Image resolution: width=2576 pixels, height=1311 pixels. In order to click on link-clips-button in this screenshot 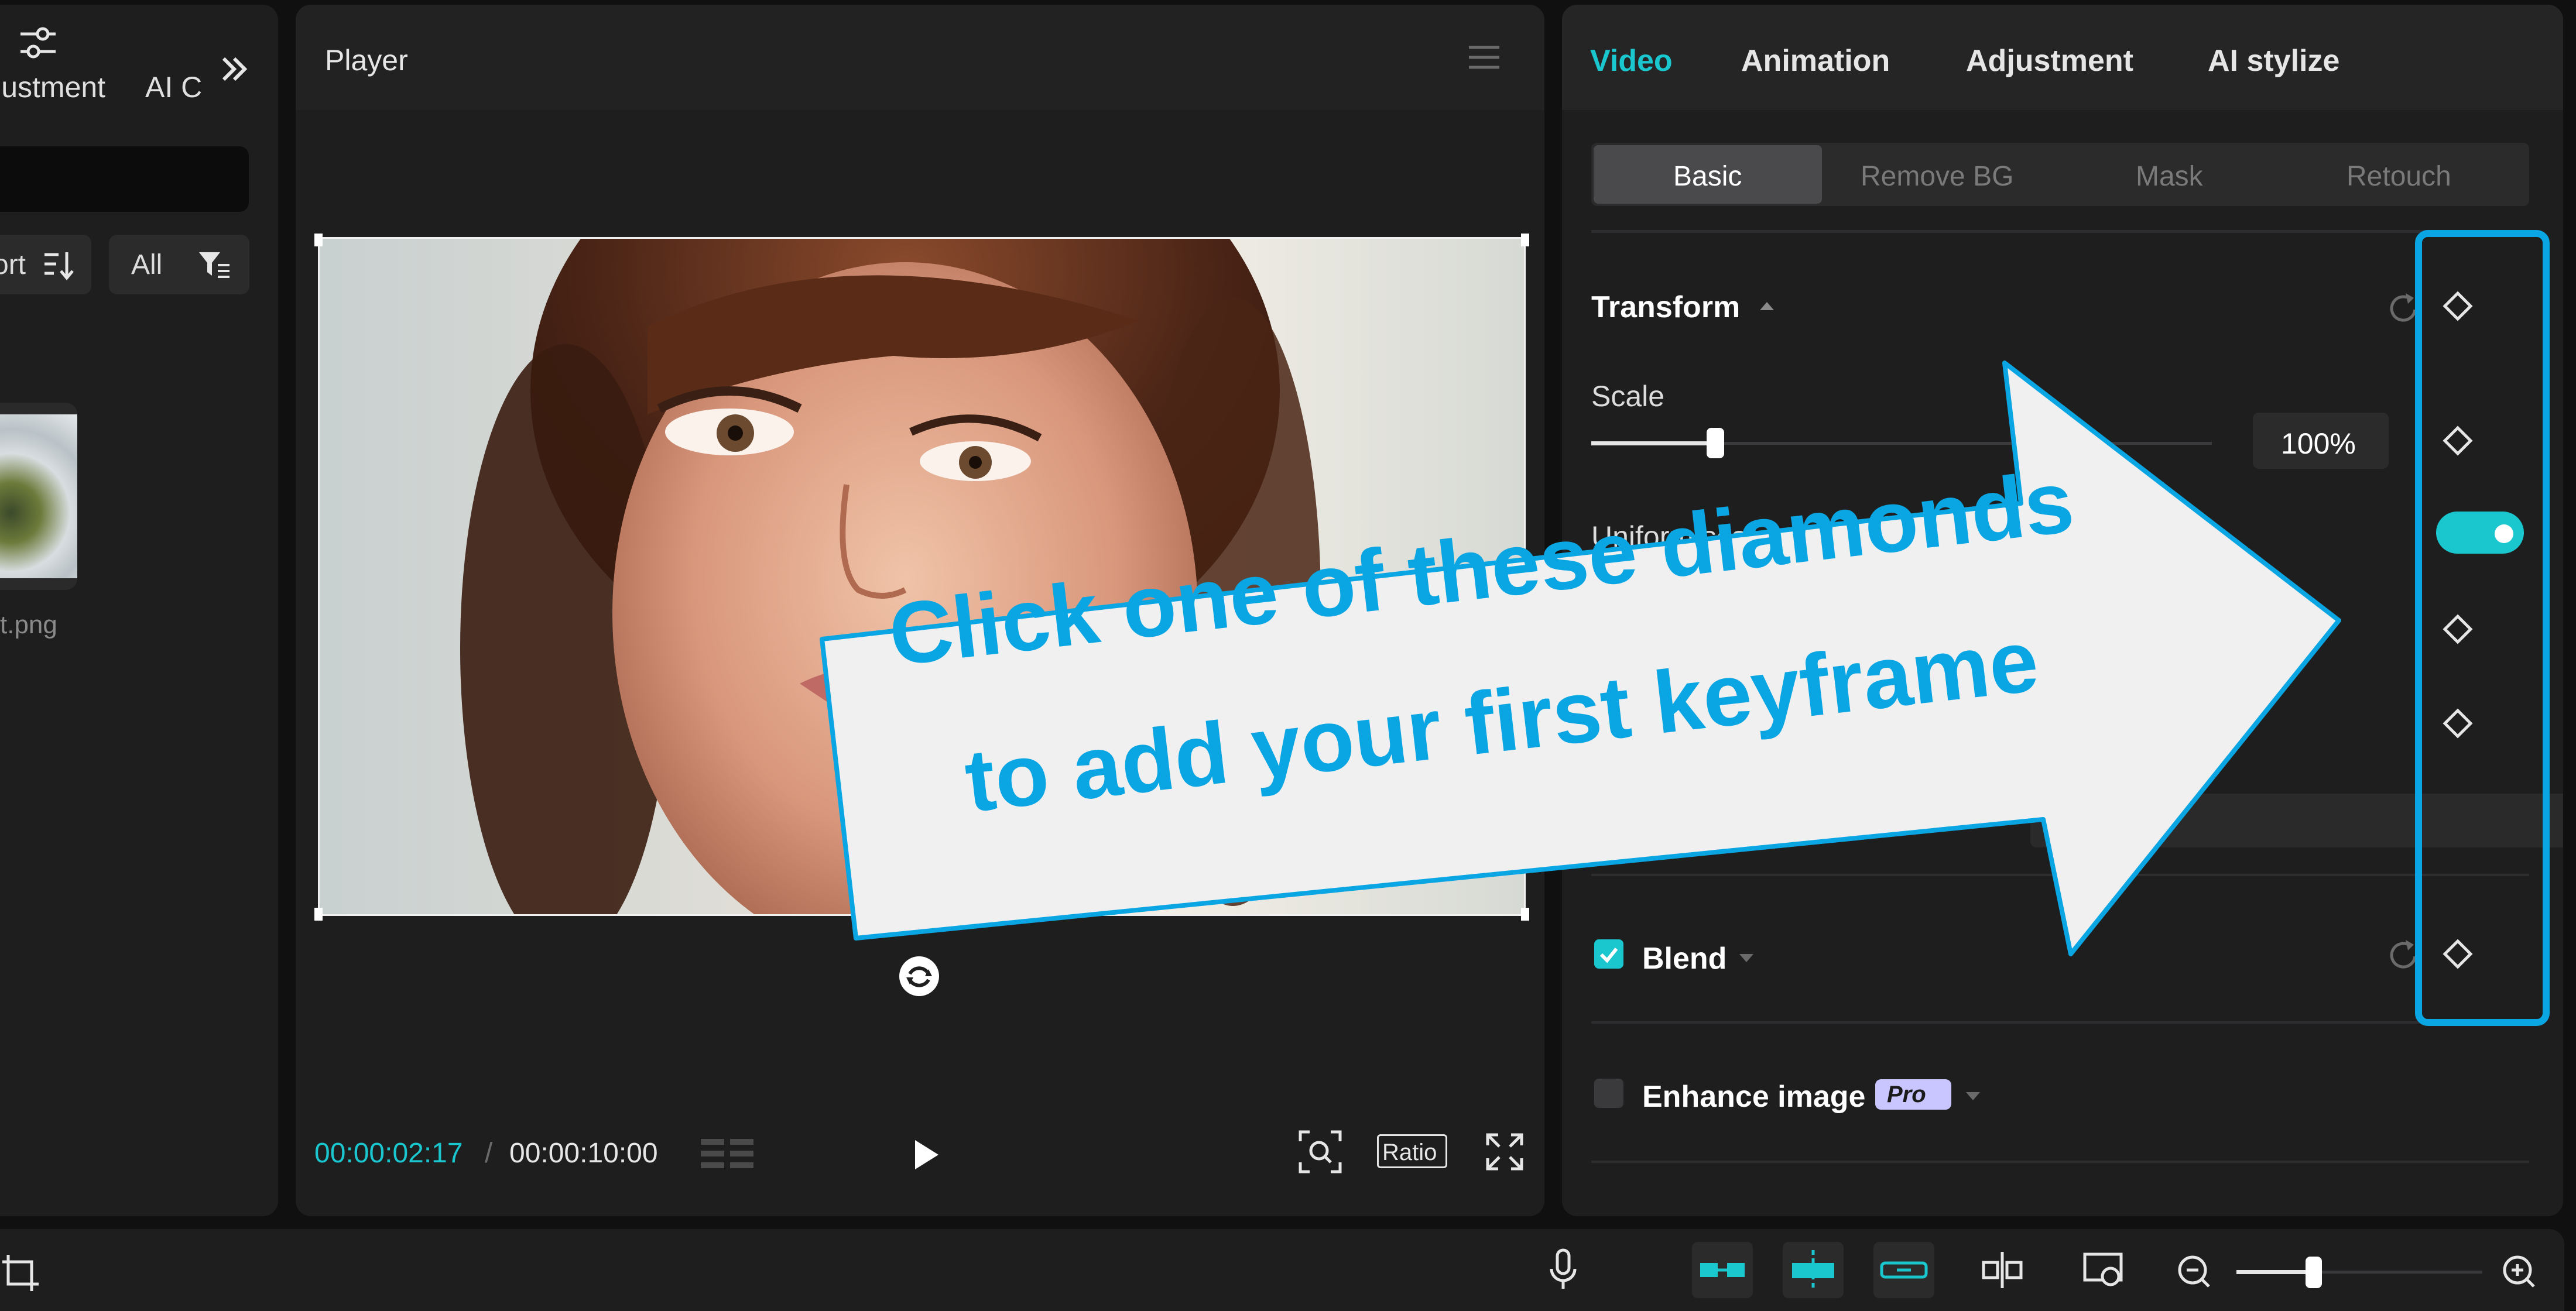, I will do `click(1722, 1270)`.